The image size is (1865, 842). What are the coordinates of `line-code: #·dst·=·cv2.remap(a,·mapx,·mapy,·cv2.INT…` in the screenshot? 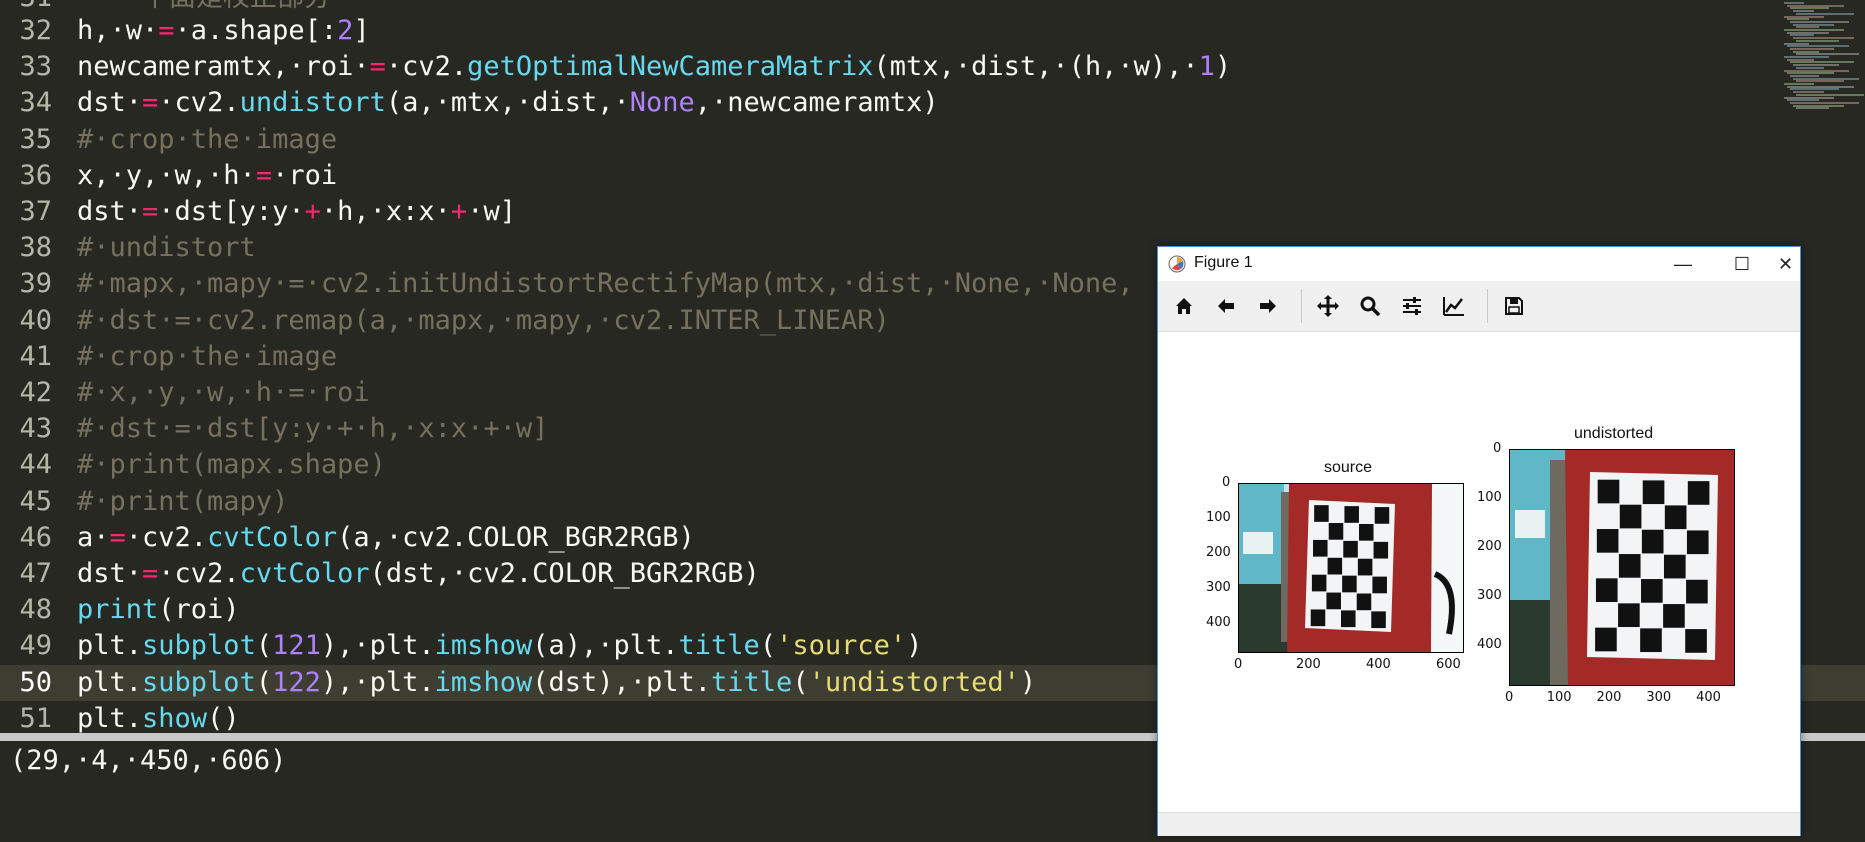 It's located at (483, 321).